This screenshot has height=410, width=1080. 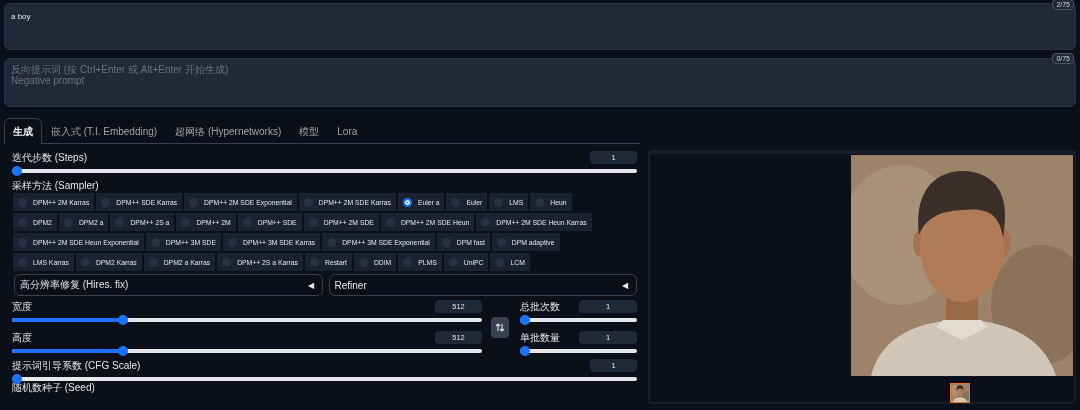 I want to click on slider-label: 宽度, so click(x=22, y=306).